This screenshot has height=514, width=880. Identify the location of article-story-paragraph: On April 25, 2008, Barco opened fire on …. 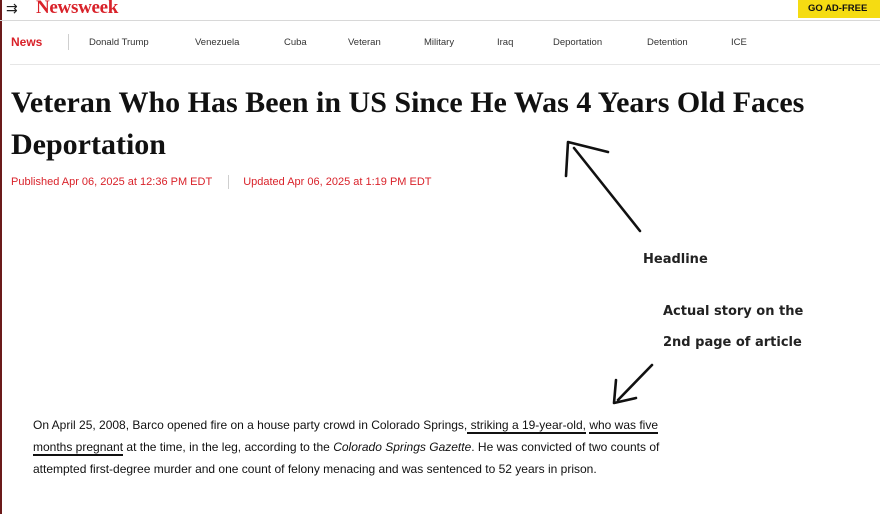
(348, 447).